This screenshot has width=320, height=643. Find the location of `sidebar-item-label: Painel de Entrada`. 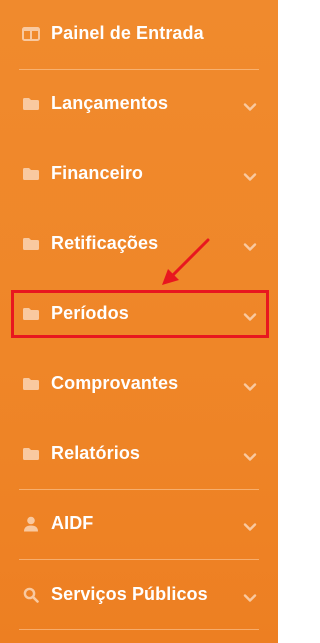

sidebar-item-label: Painel de Entrada is located at coordinates (127, 33).